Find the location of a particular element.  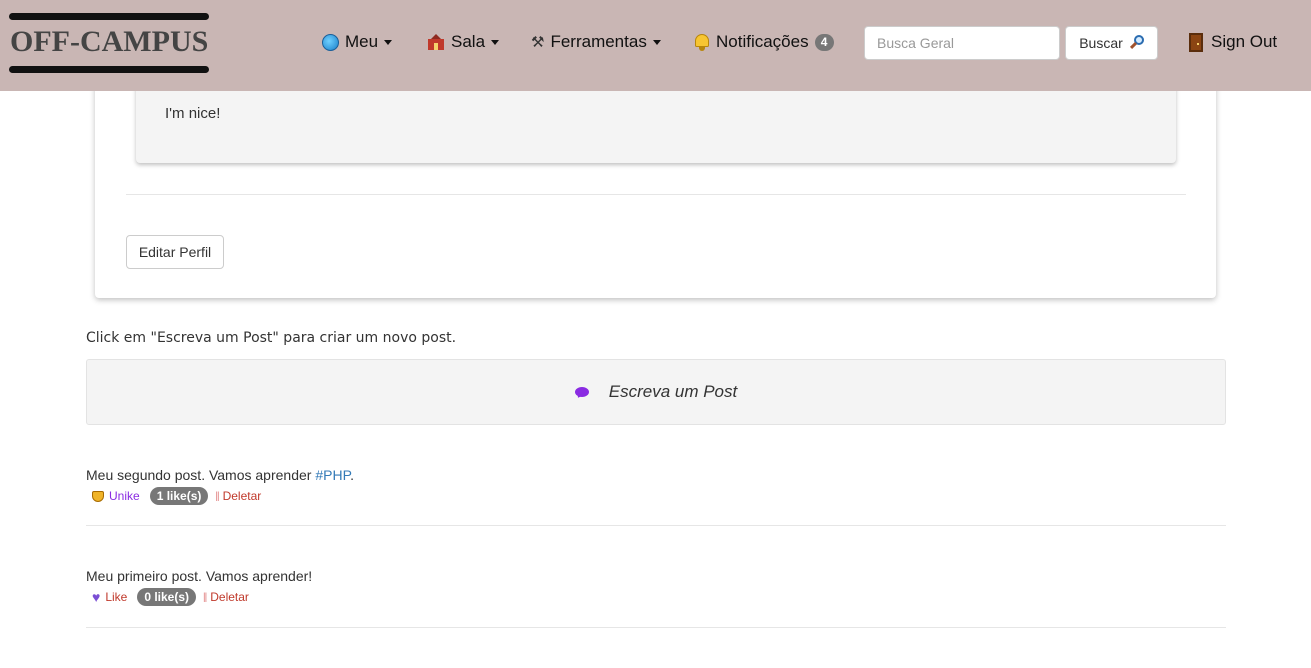

globe-icon is located at coordinates (330, 42).